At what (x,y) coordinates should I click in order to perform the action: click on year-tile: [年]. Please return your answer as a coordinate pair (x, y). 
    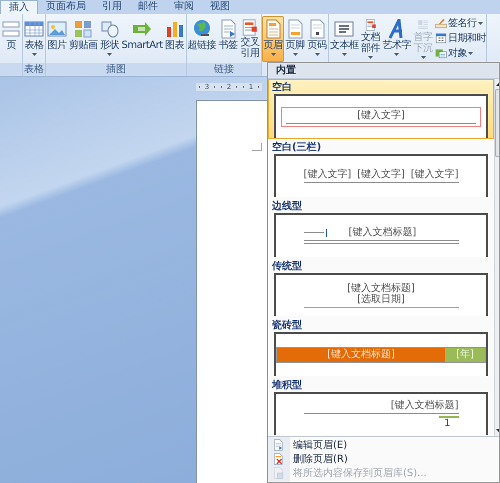
    Looking at the image, I should click on (465, 355).